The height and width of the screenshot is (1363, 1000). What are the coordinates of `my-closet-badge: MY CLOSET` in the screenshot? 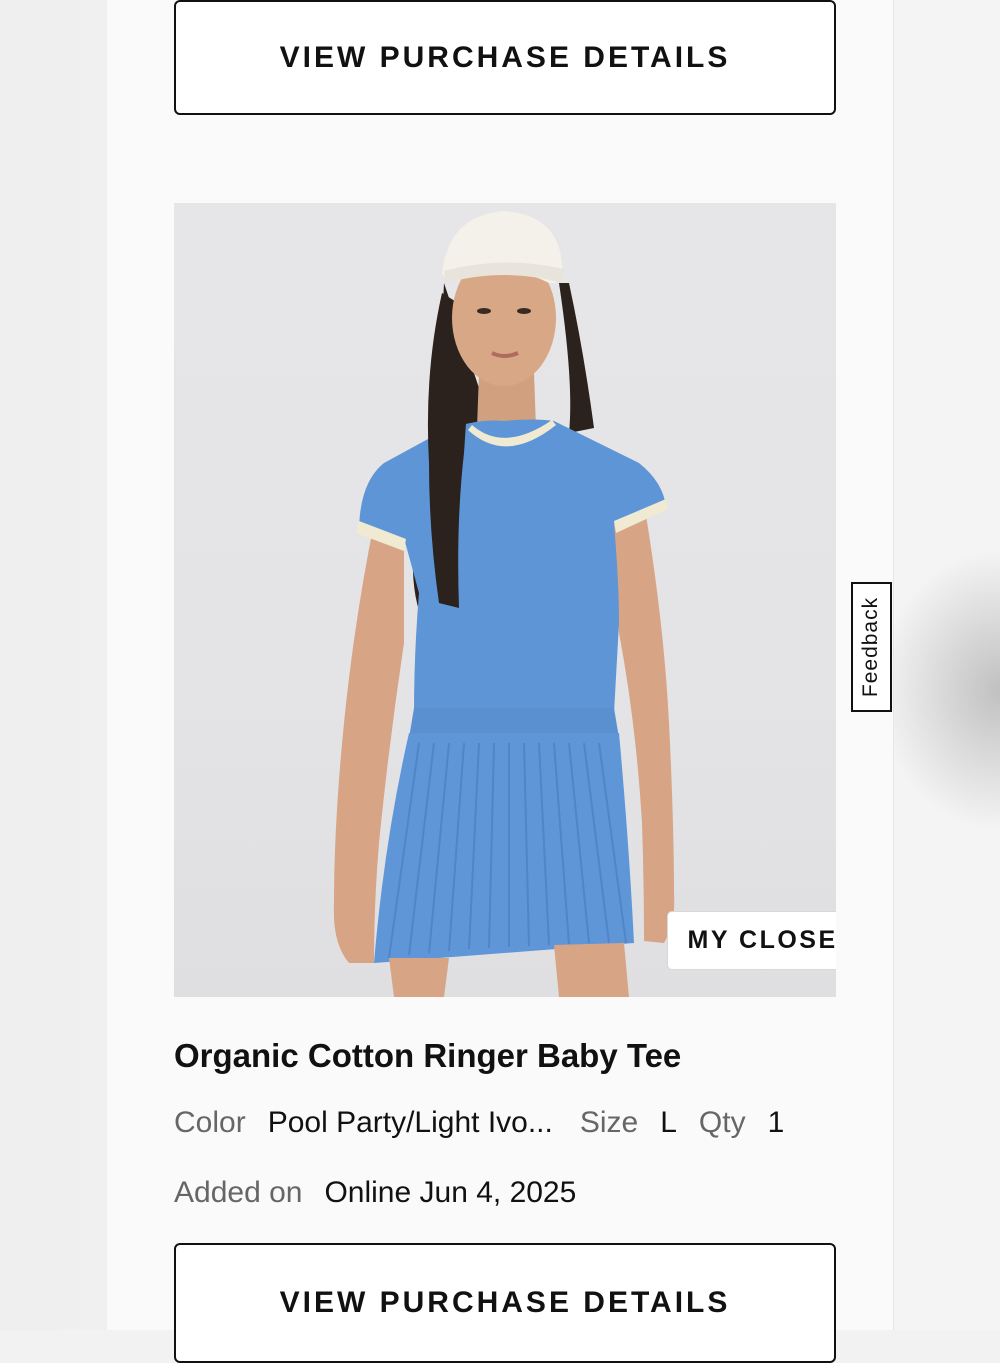 It's located at (751, 940).